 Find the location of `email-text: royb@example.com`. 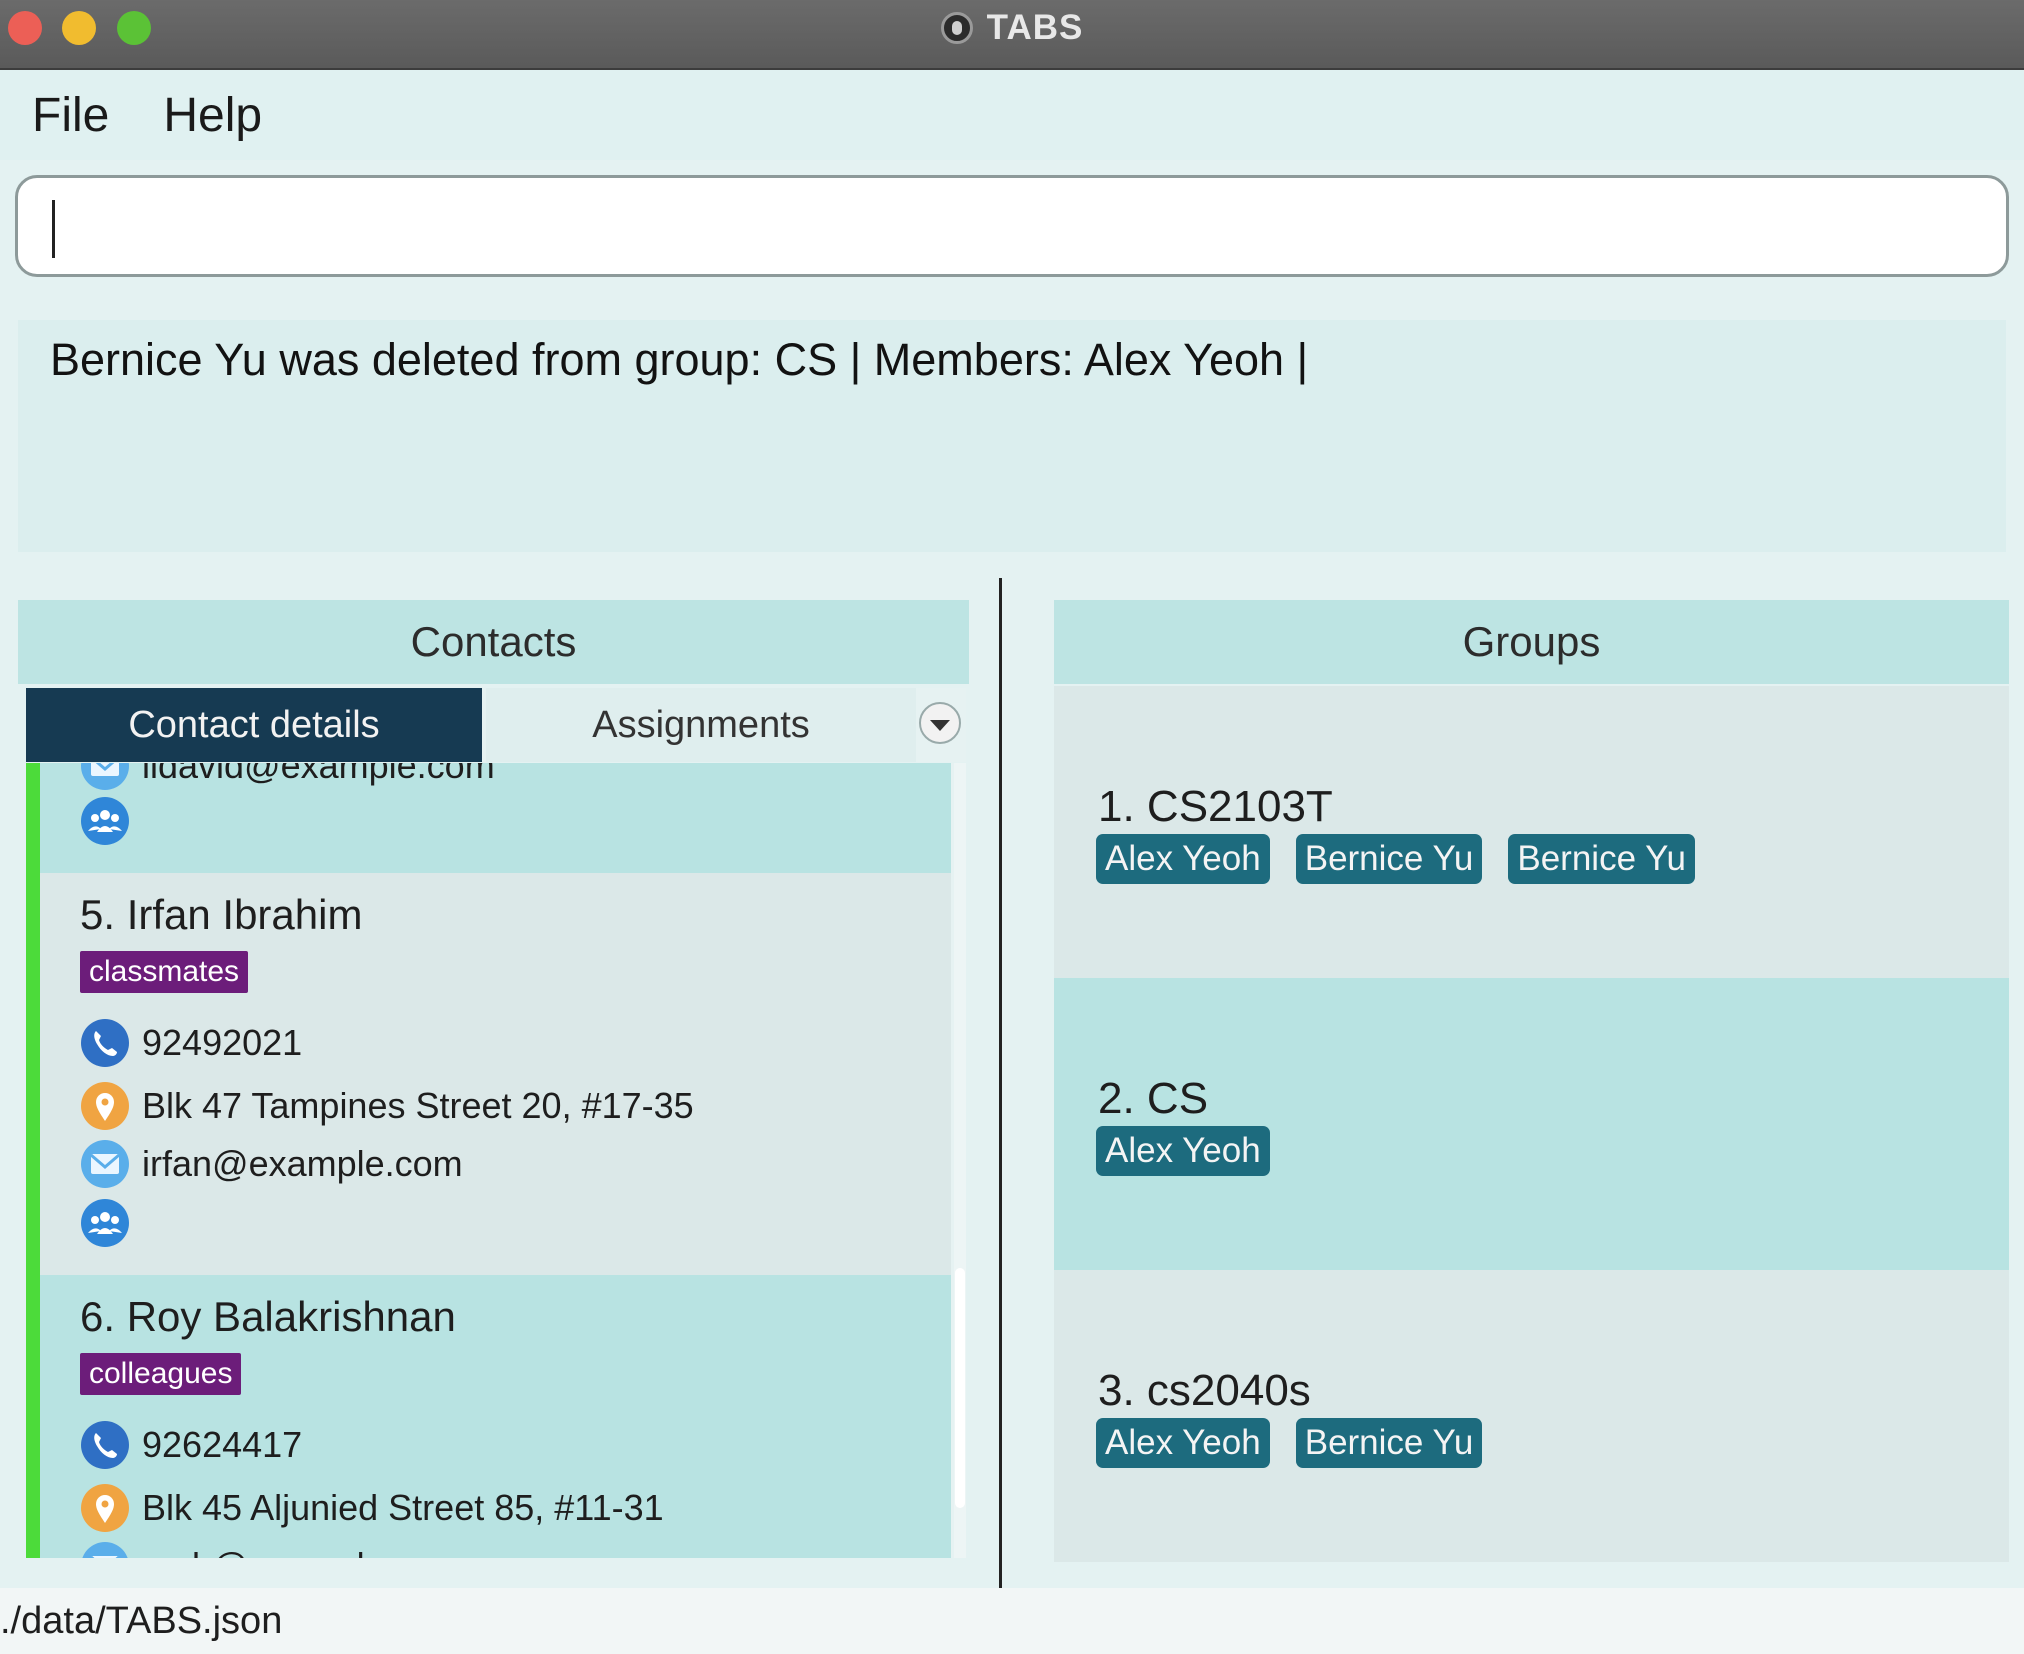

email-text: royb@example.com is located at coordinates (302, 1551).